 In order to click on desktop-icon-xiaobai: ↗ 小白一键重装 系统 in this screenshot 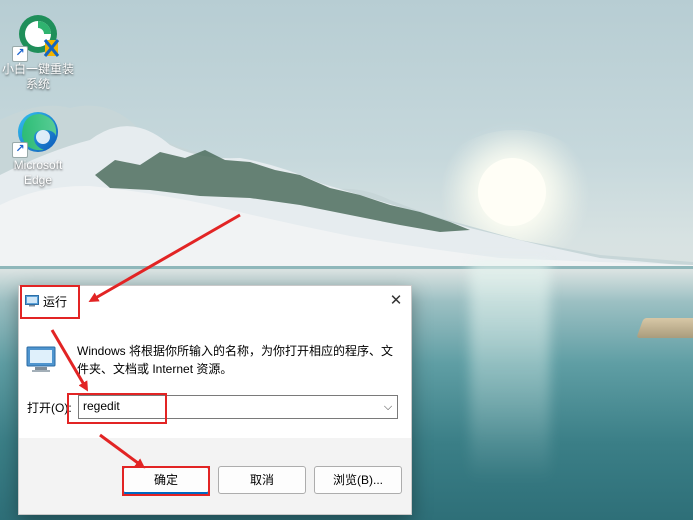, I will do `click(38, 52)`.